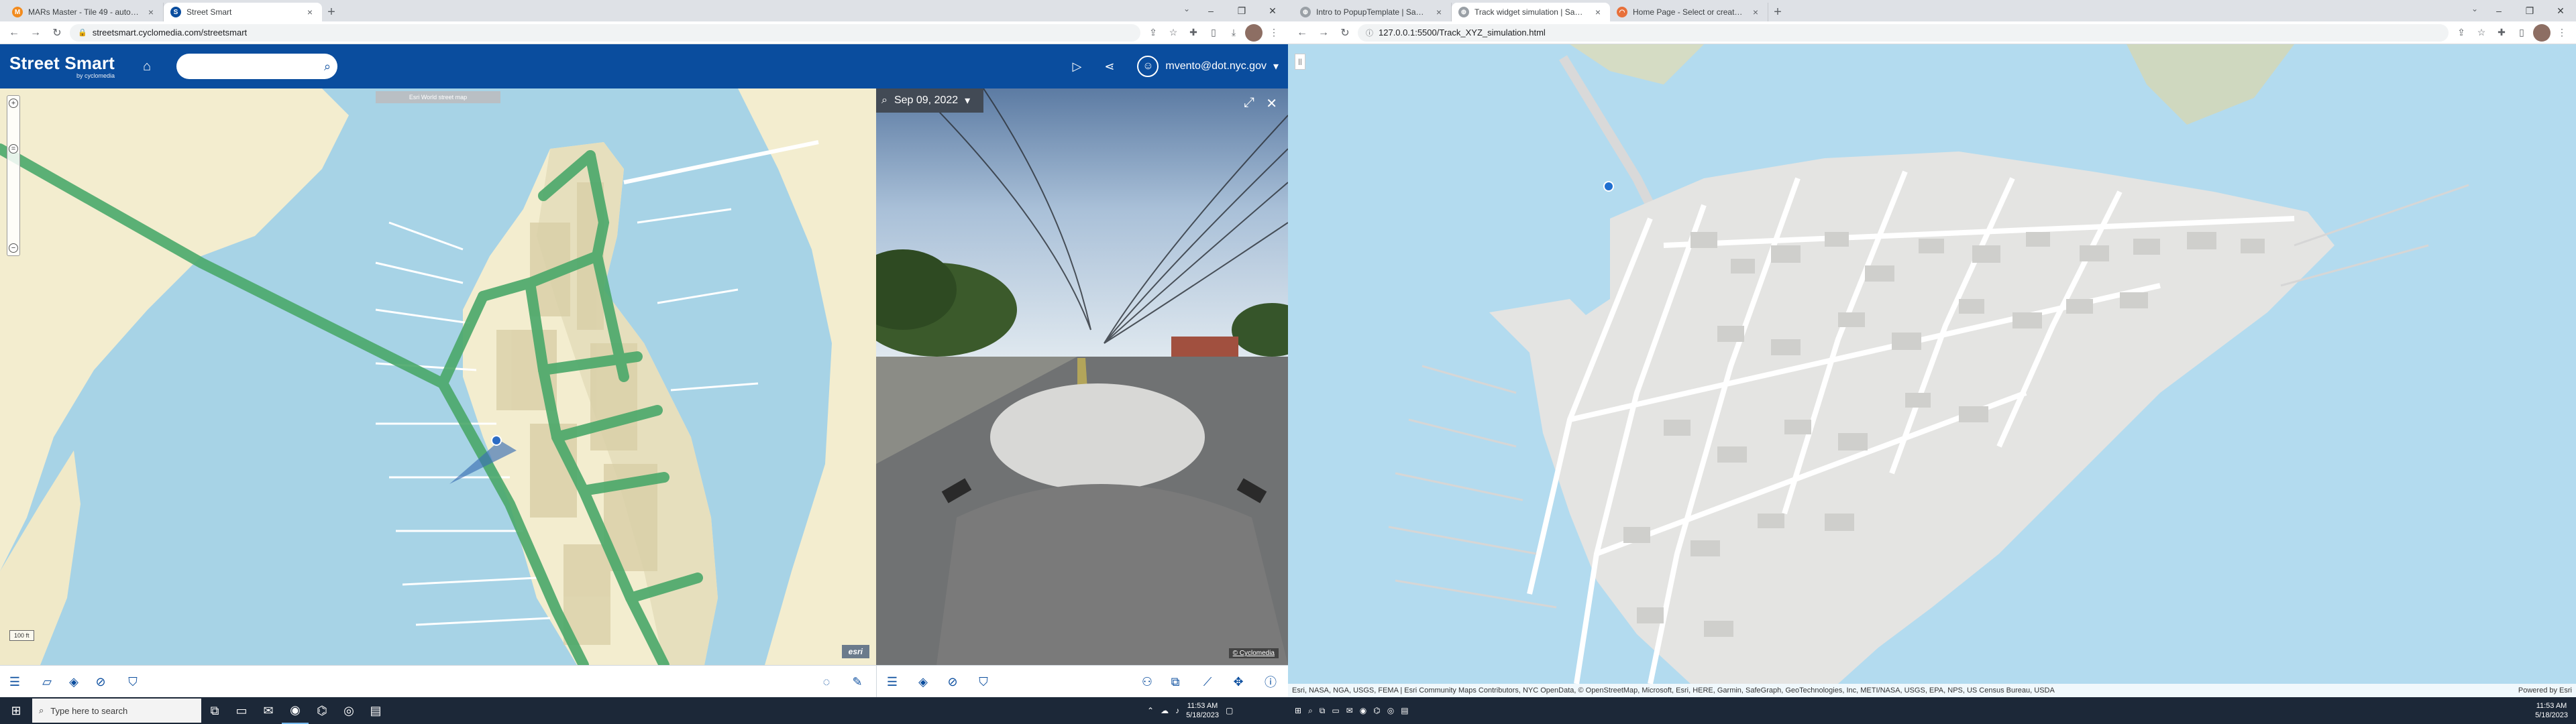 The image size is (2576, 724). What do you see at coordinates (1208, 66) in the screenshot?
I see `user-menu: ☺ mvento@dot.nyc.gov ▾` at bounding box center [1208, 66].